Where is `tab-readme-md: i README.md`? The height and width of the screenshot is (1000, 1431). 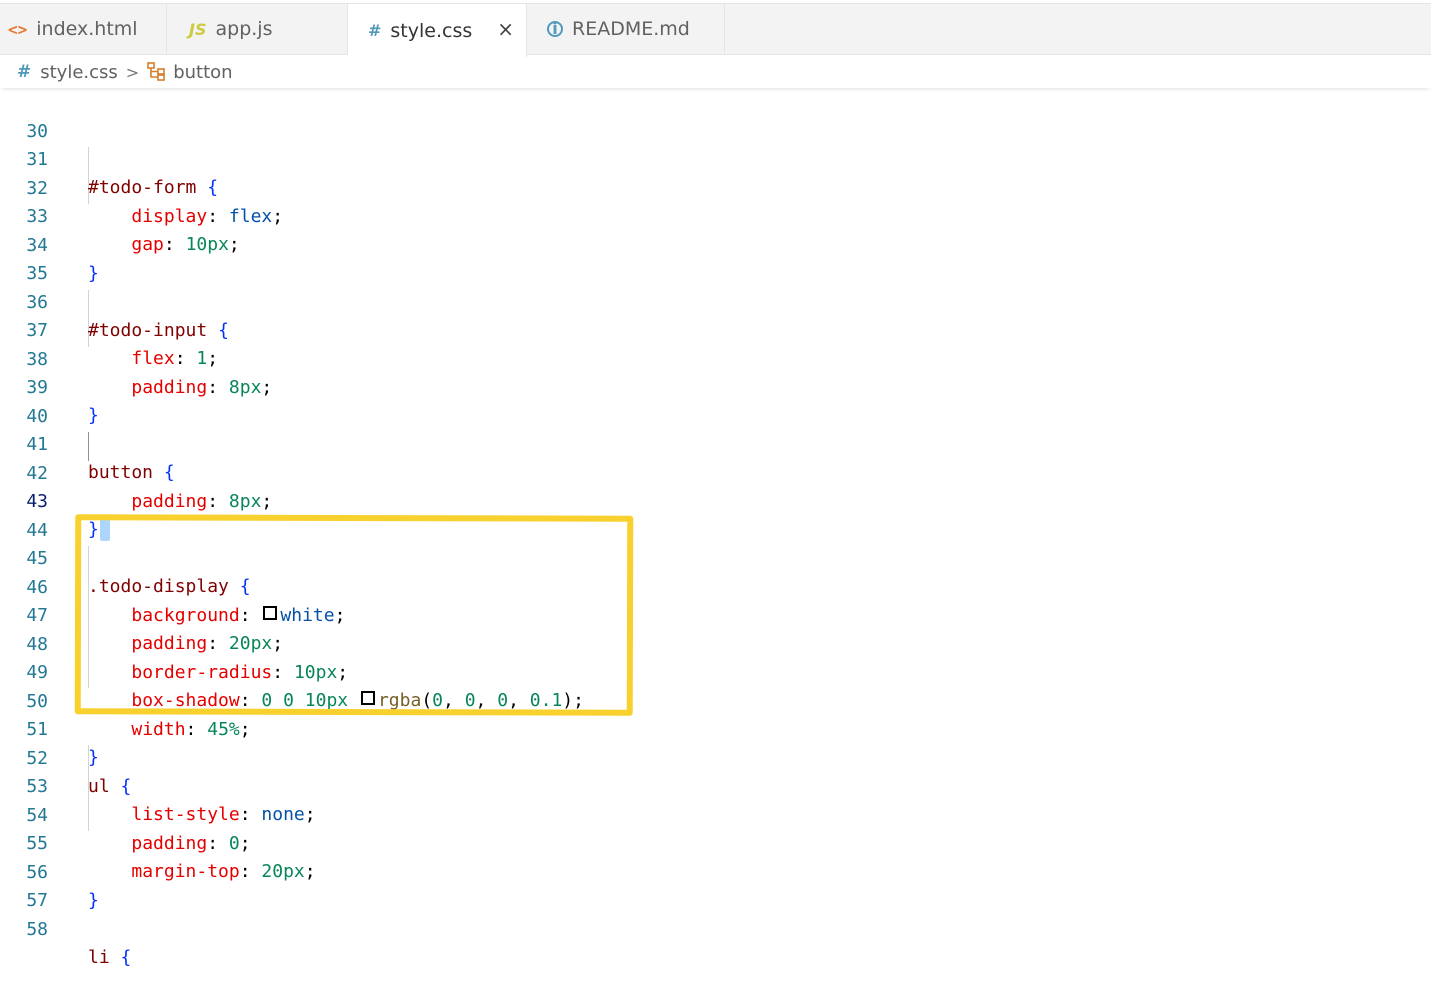
tab-readme-md: i README.md is located at coordinates (626, 29).